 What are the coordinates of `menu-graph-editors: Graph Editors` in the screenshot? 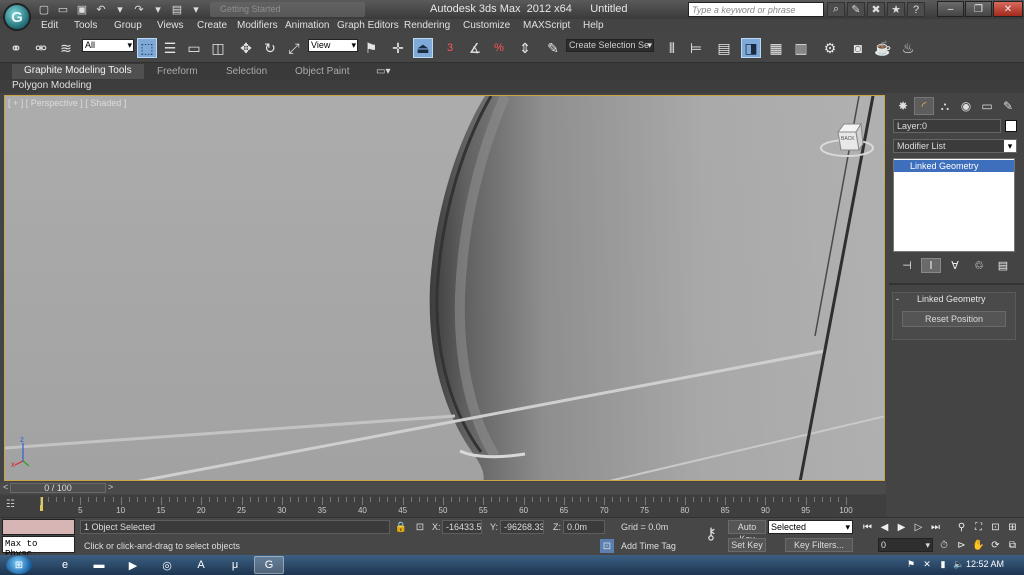 It's located at (368, 25).